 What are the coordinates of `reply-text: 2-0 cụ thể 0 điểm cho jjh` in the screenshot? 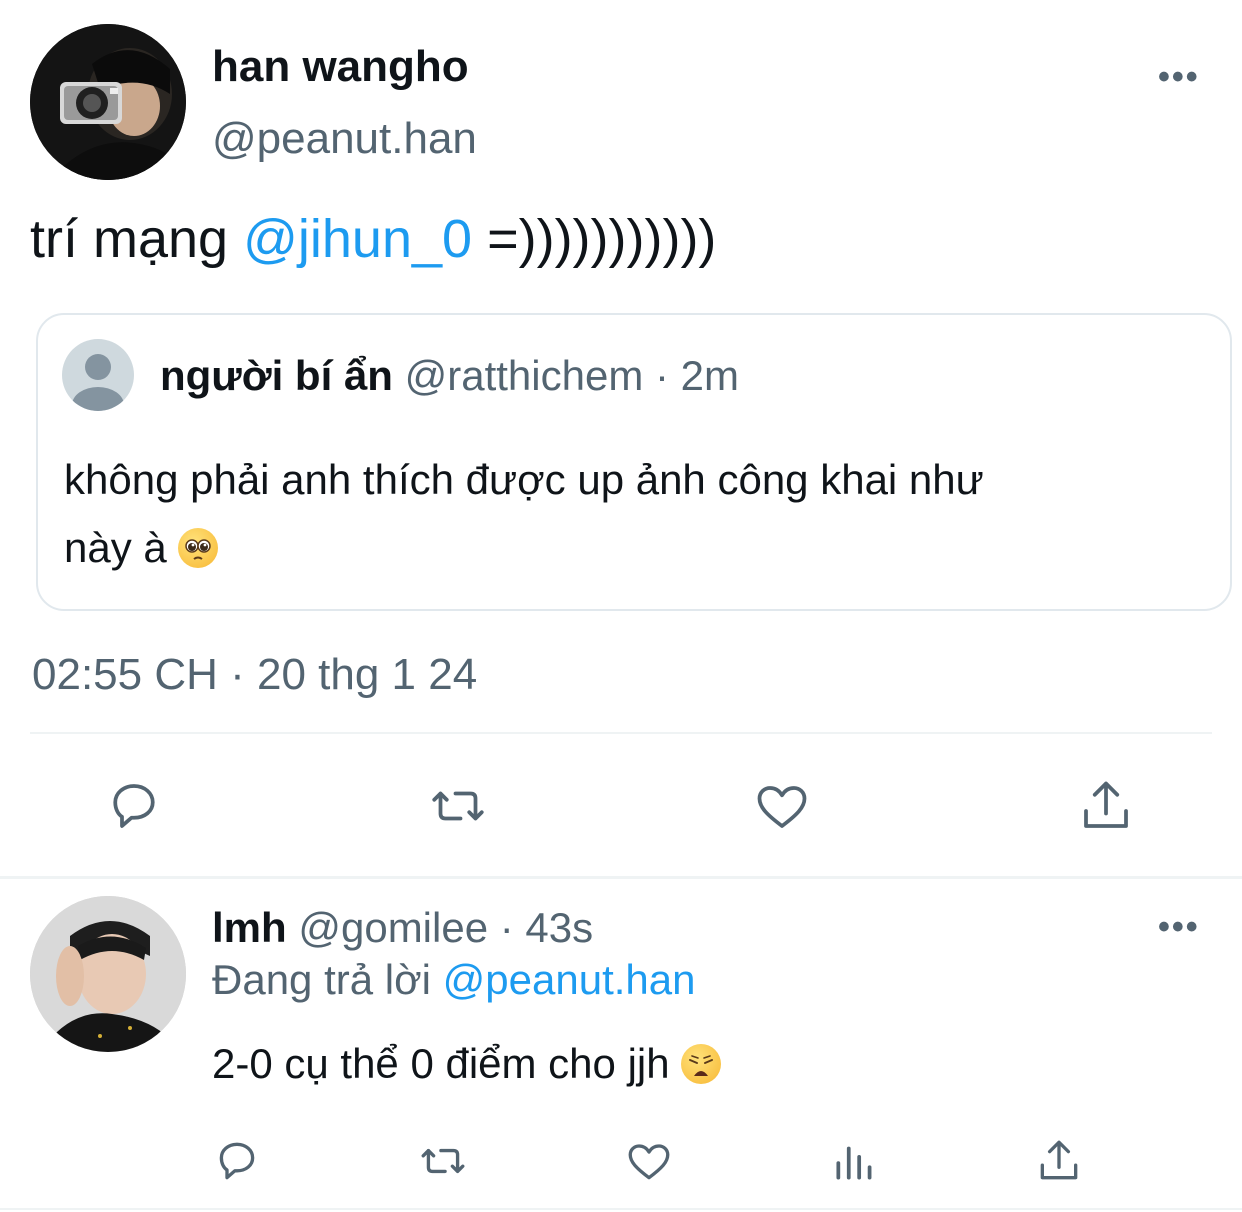 It's located at (467, 1064).